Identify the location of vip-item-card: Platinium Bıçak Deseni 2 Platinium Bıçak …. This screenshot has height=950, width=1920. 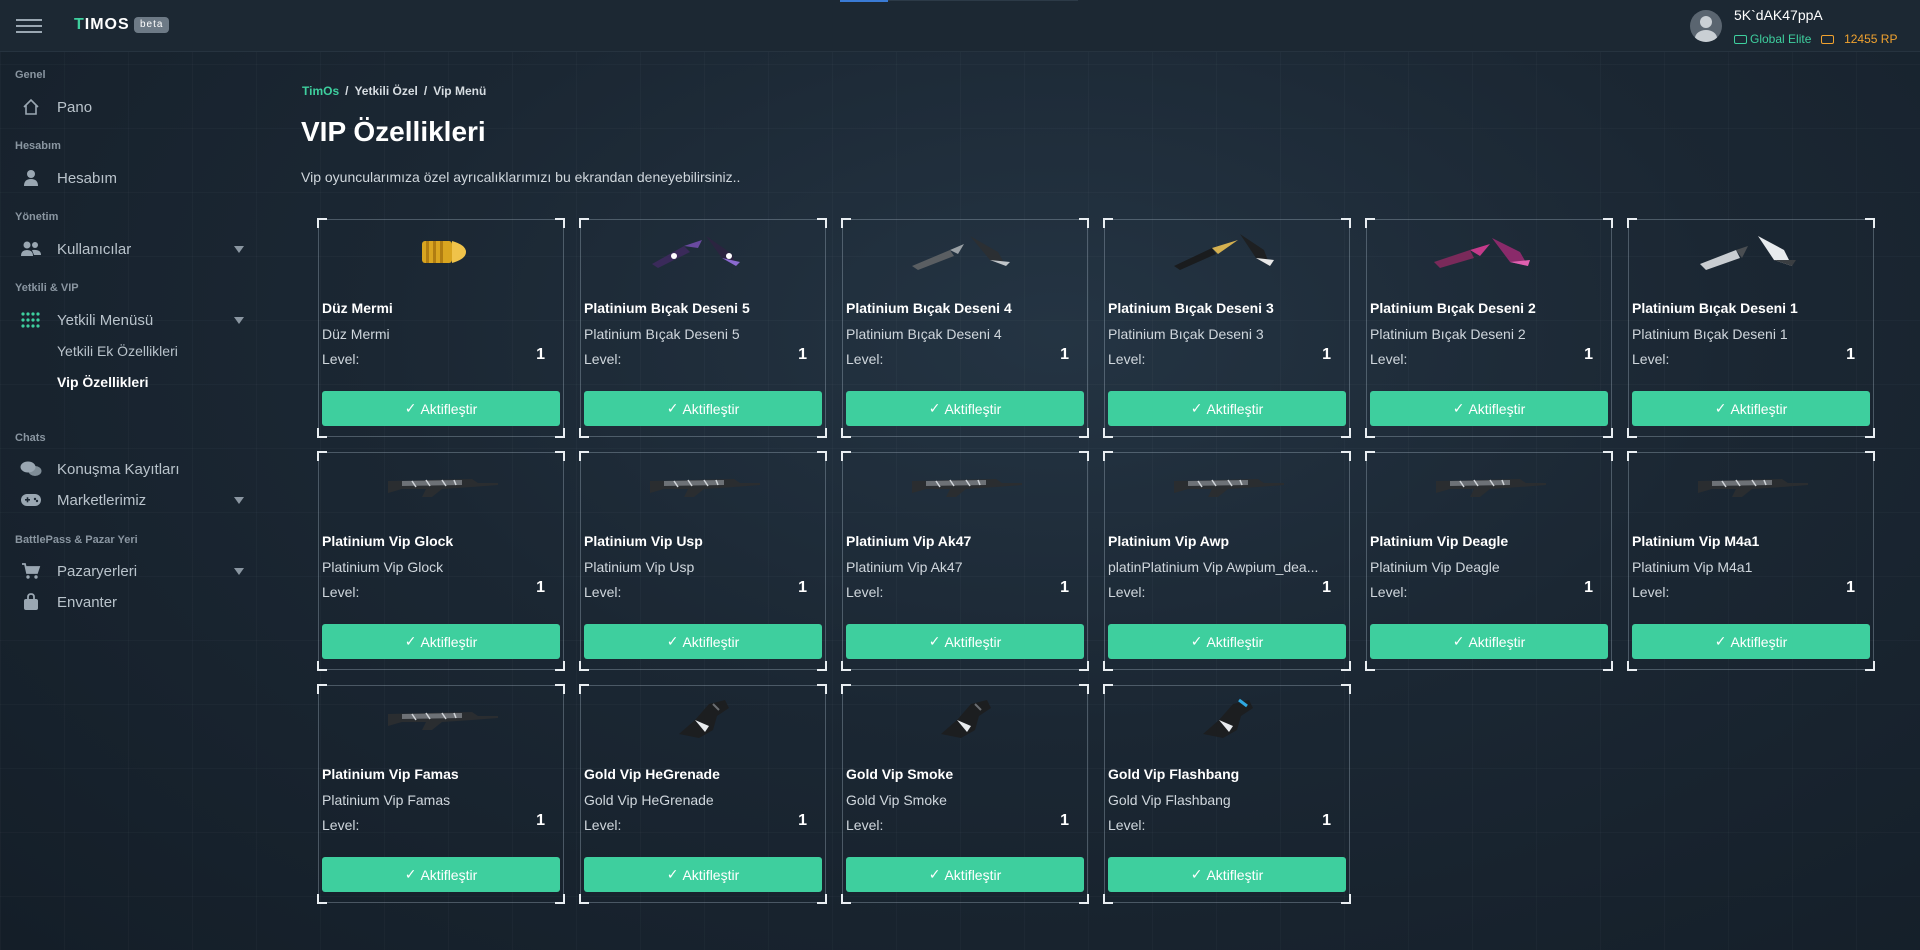
(1489, 328).